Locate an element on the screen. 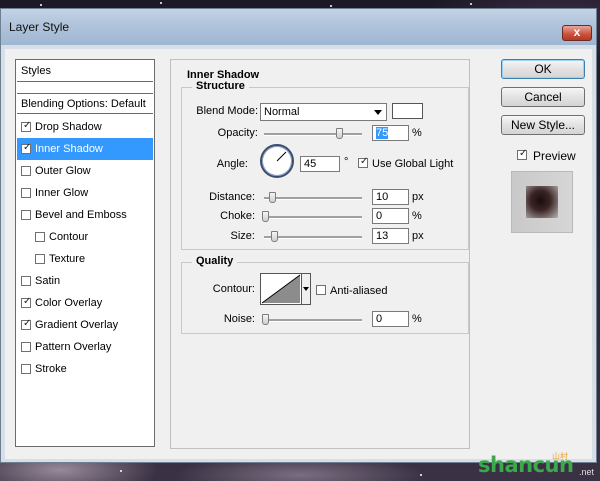  contour-dropdown is located at coordinates (306, 289).